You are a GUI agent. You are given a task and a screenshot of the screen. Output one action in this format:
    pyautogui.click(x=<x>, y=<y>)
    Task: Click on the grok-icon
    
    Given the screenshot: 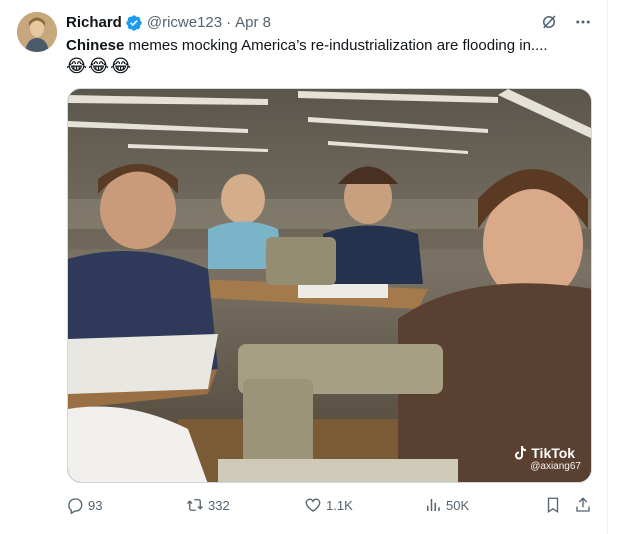 What is the action you would take?
    pyautogui.click(x=549, y=22)
    